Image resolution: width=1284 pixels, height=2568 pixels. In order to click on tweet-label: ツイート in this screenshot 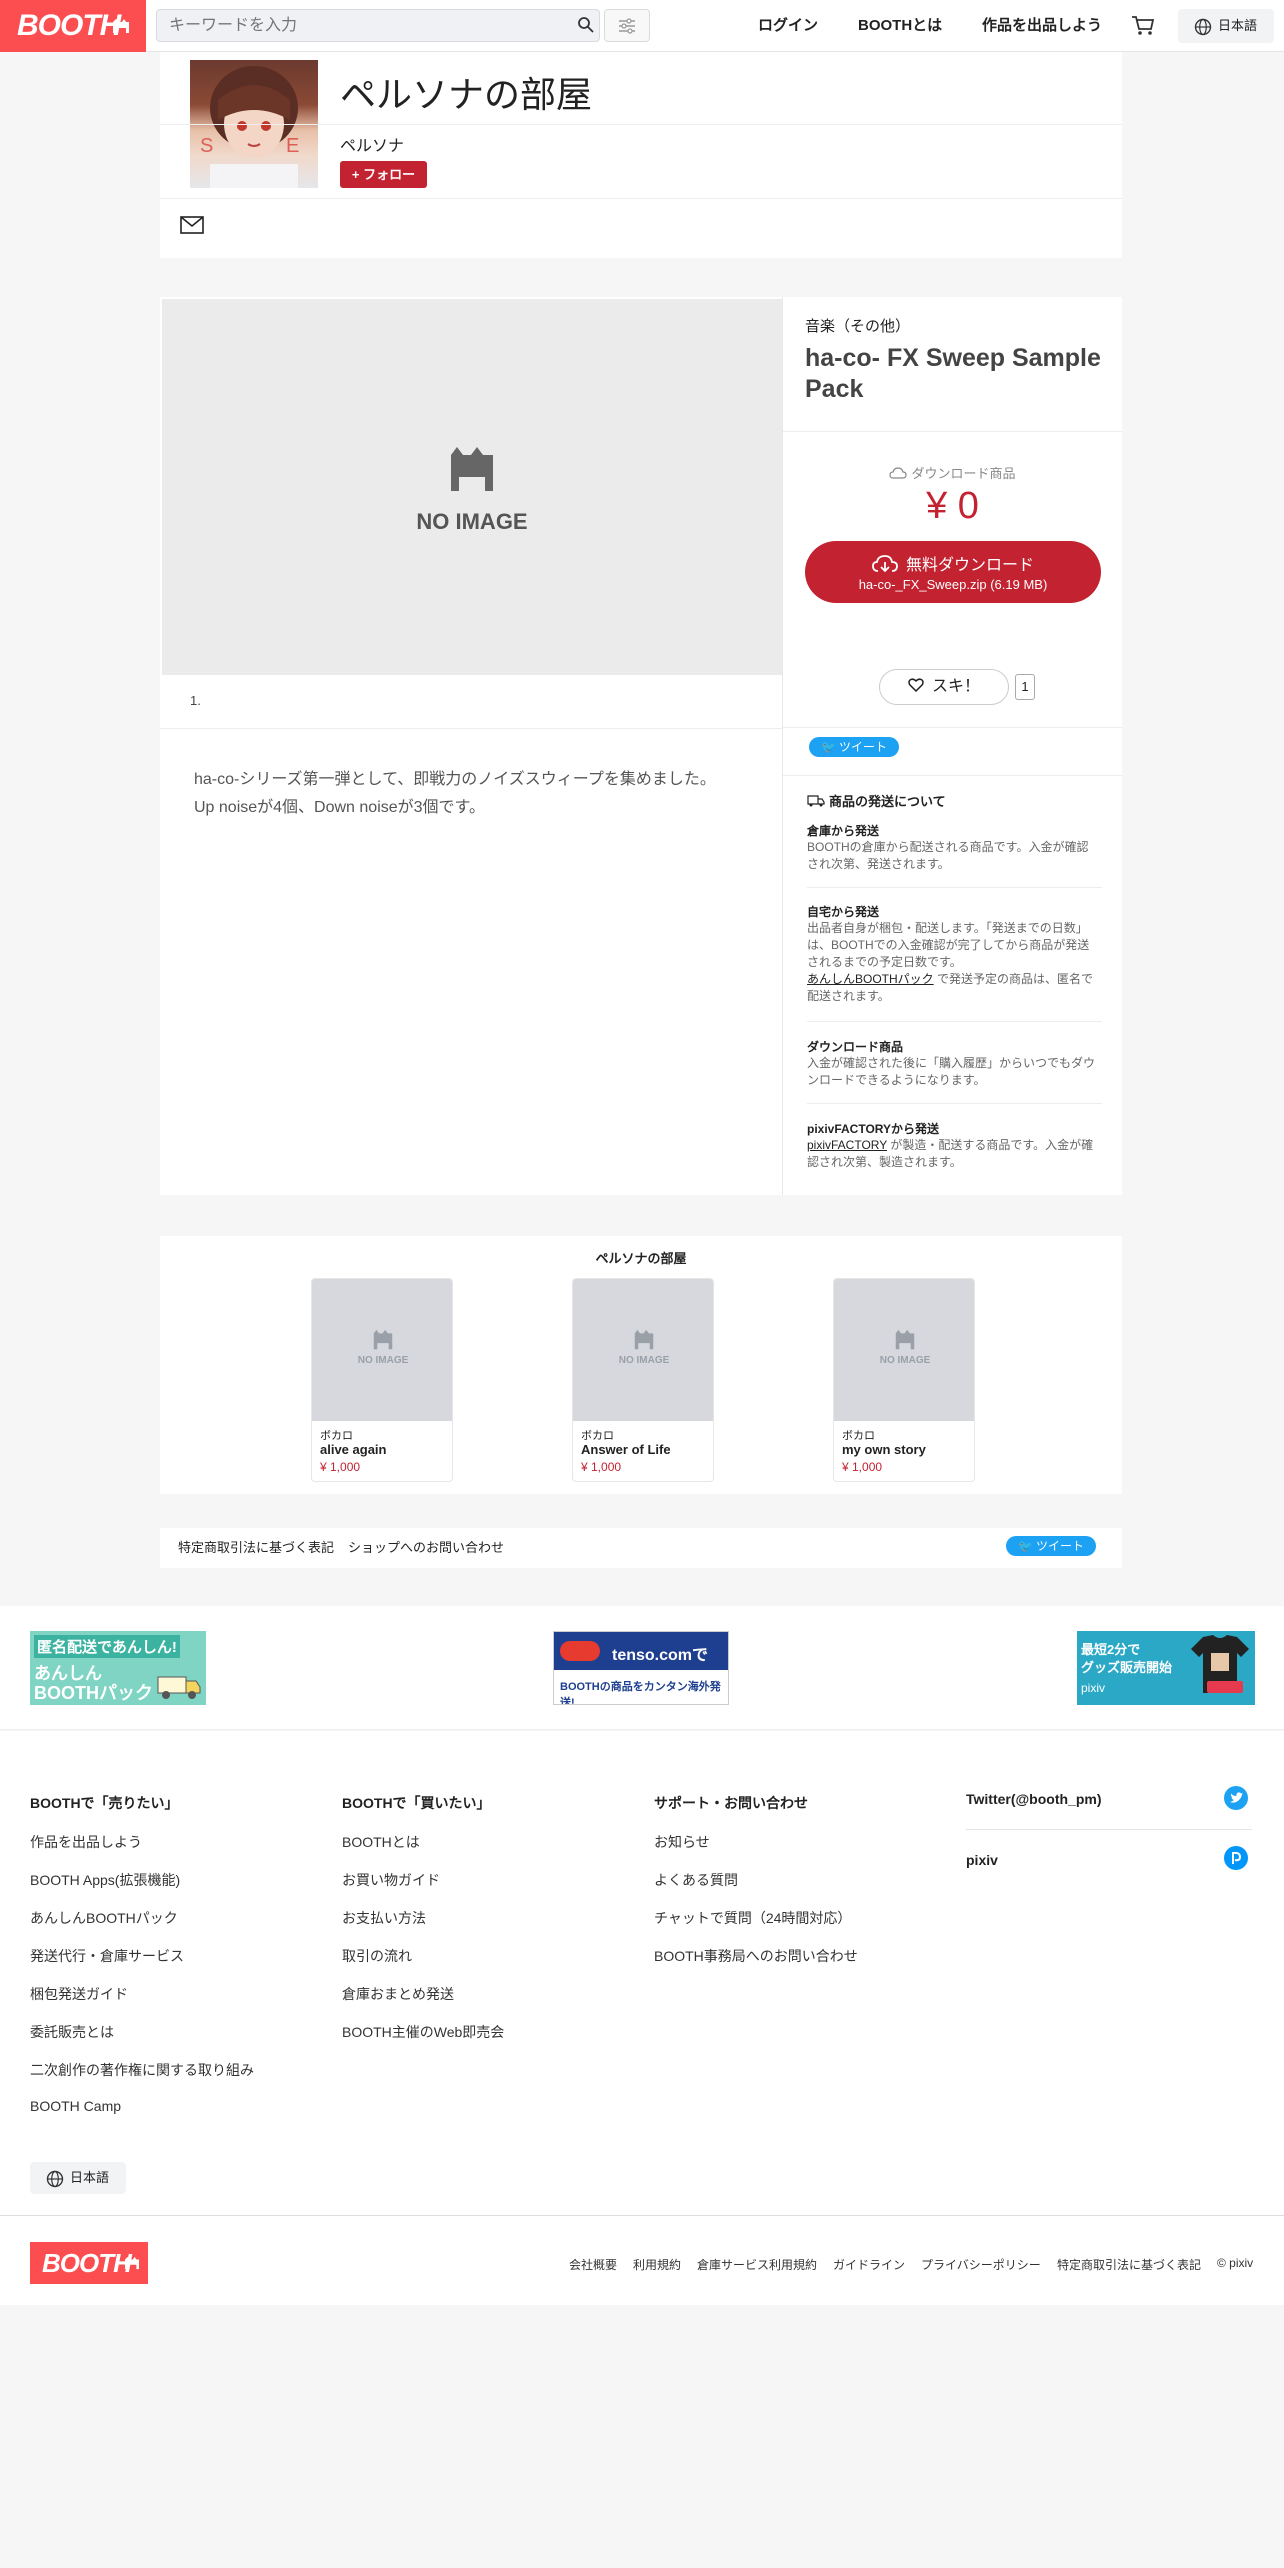, I will do `click(862, 747)`.